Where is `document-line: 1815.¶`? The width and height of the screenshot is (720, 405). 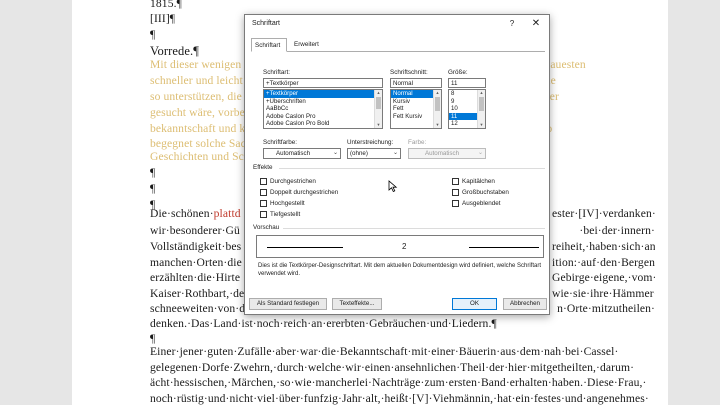
document-line: 1815.¶ is located at coordinates (402, 5).